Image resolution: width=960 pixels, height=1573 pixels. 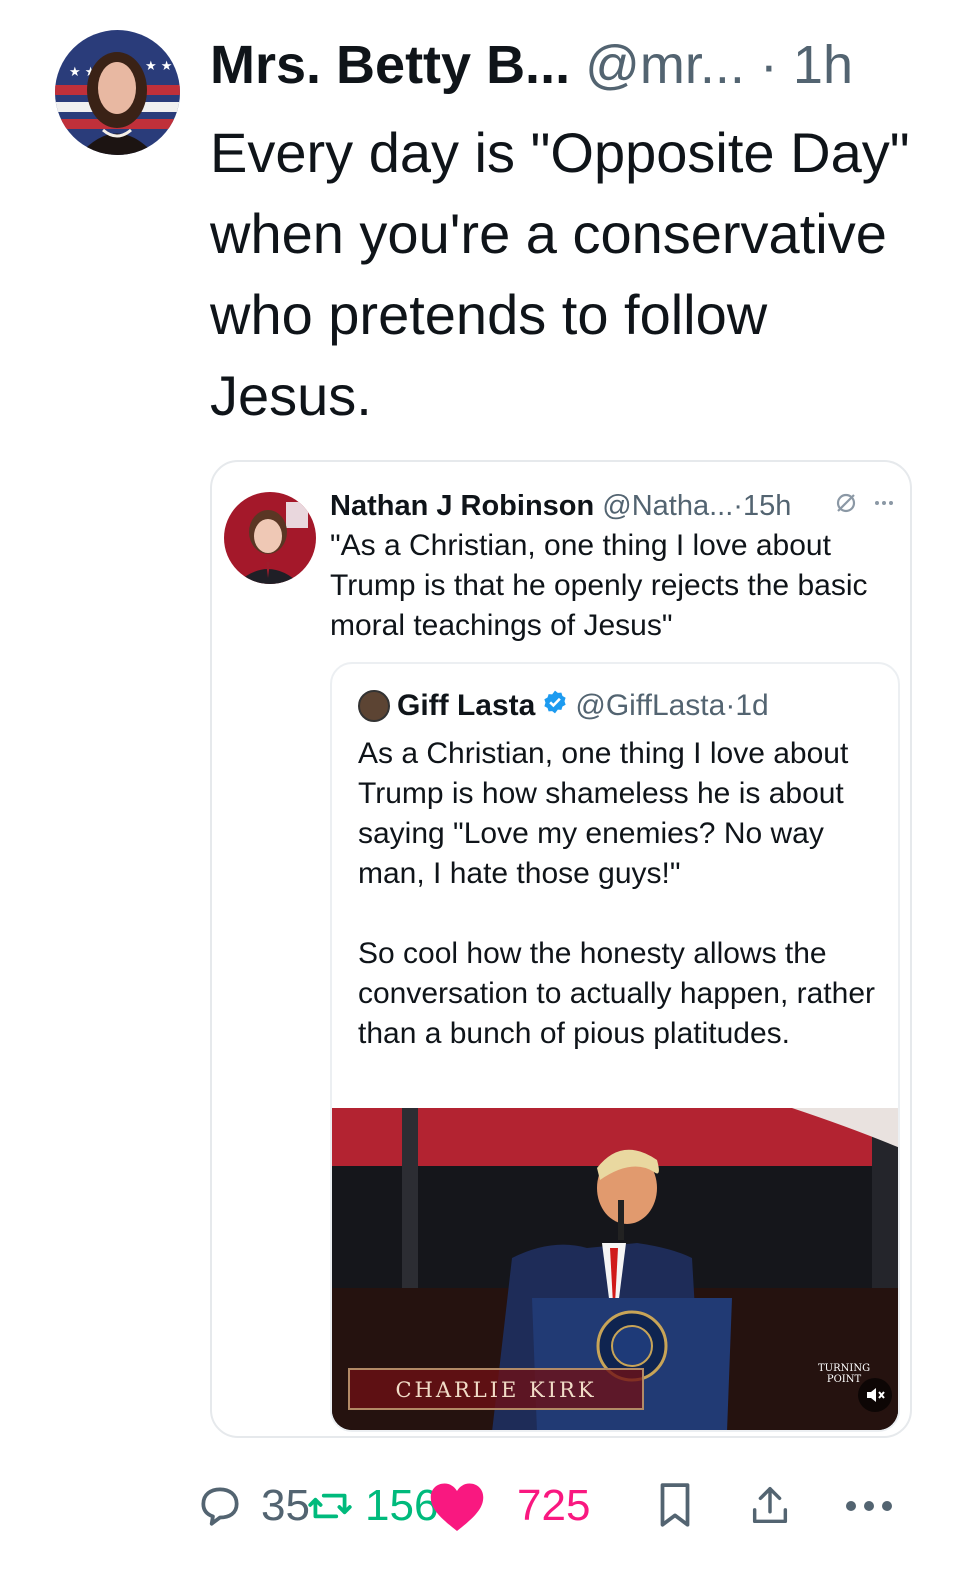 I want to click on nested-post-video: CHARLIE KIRK TURNING POINT, so click(x=615, y=1269).